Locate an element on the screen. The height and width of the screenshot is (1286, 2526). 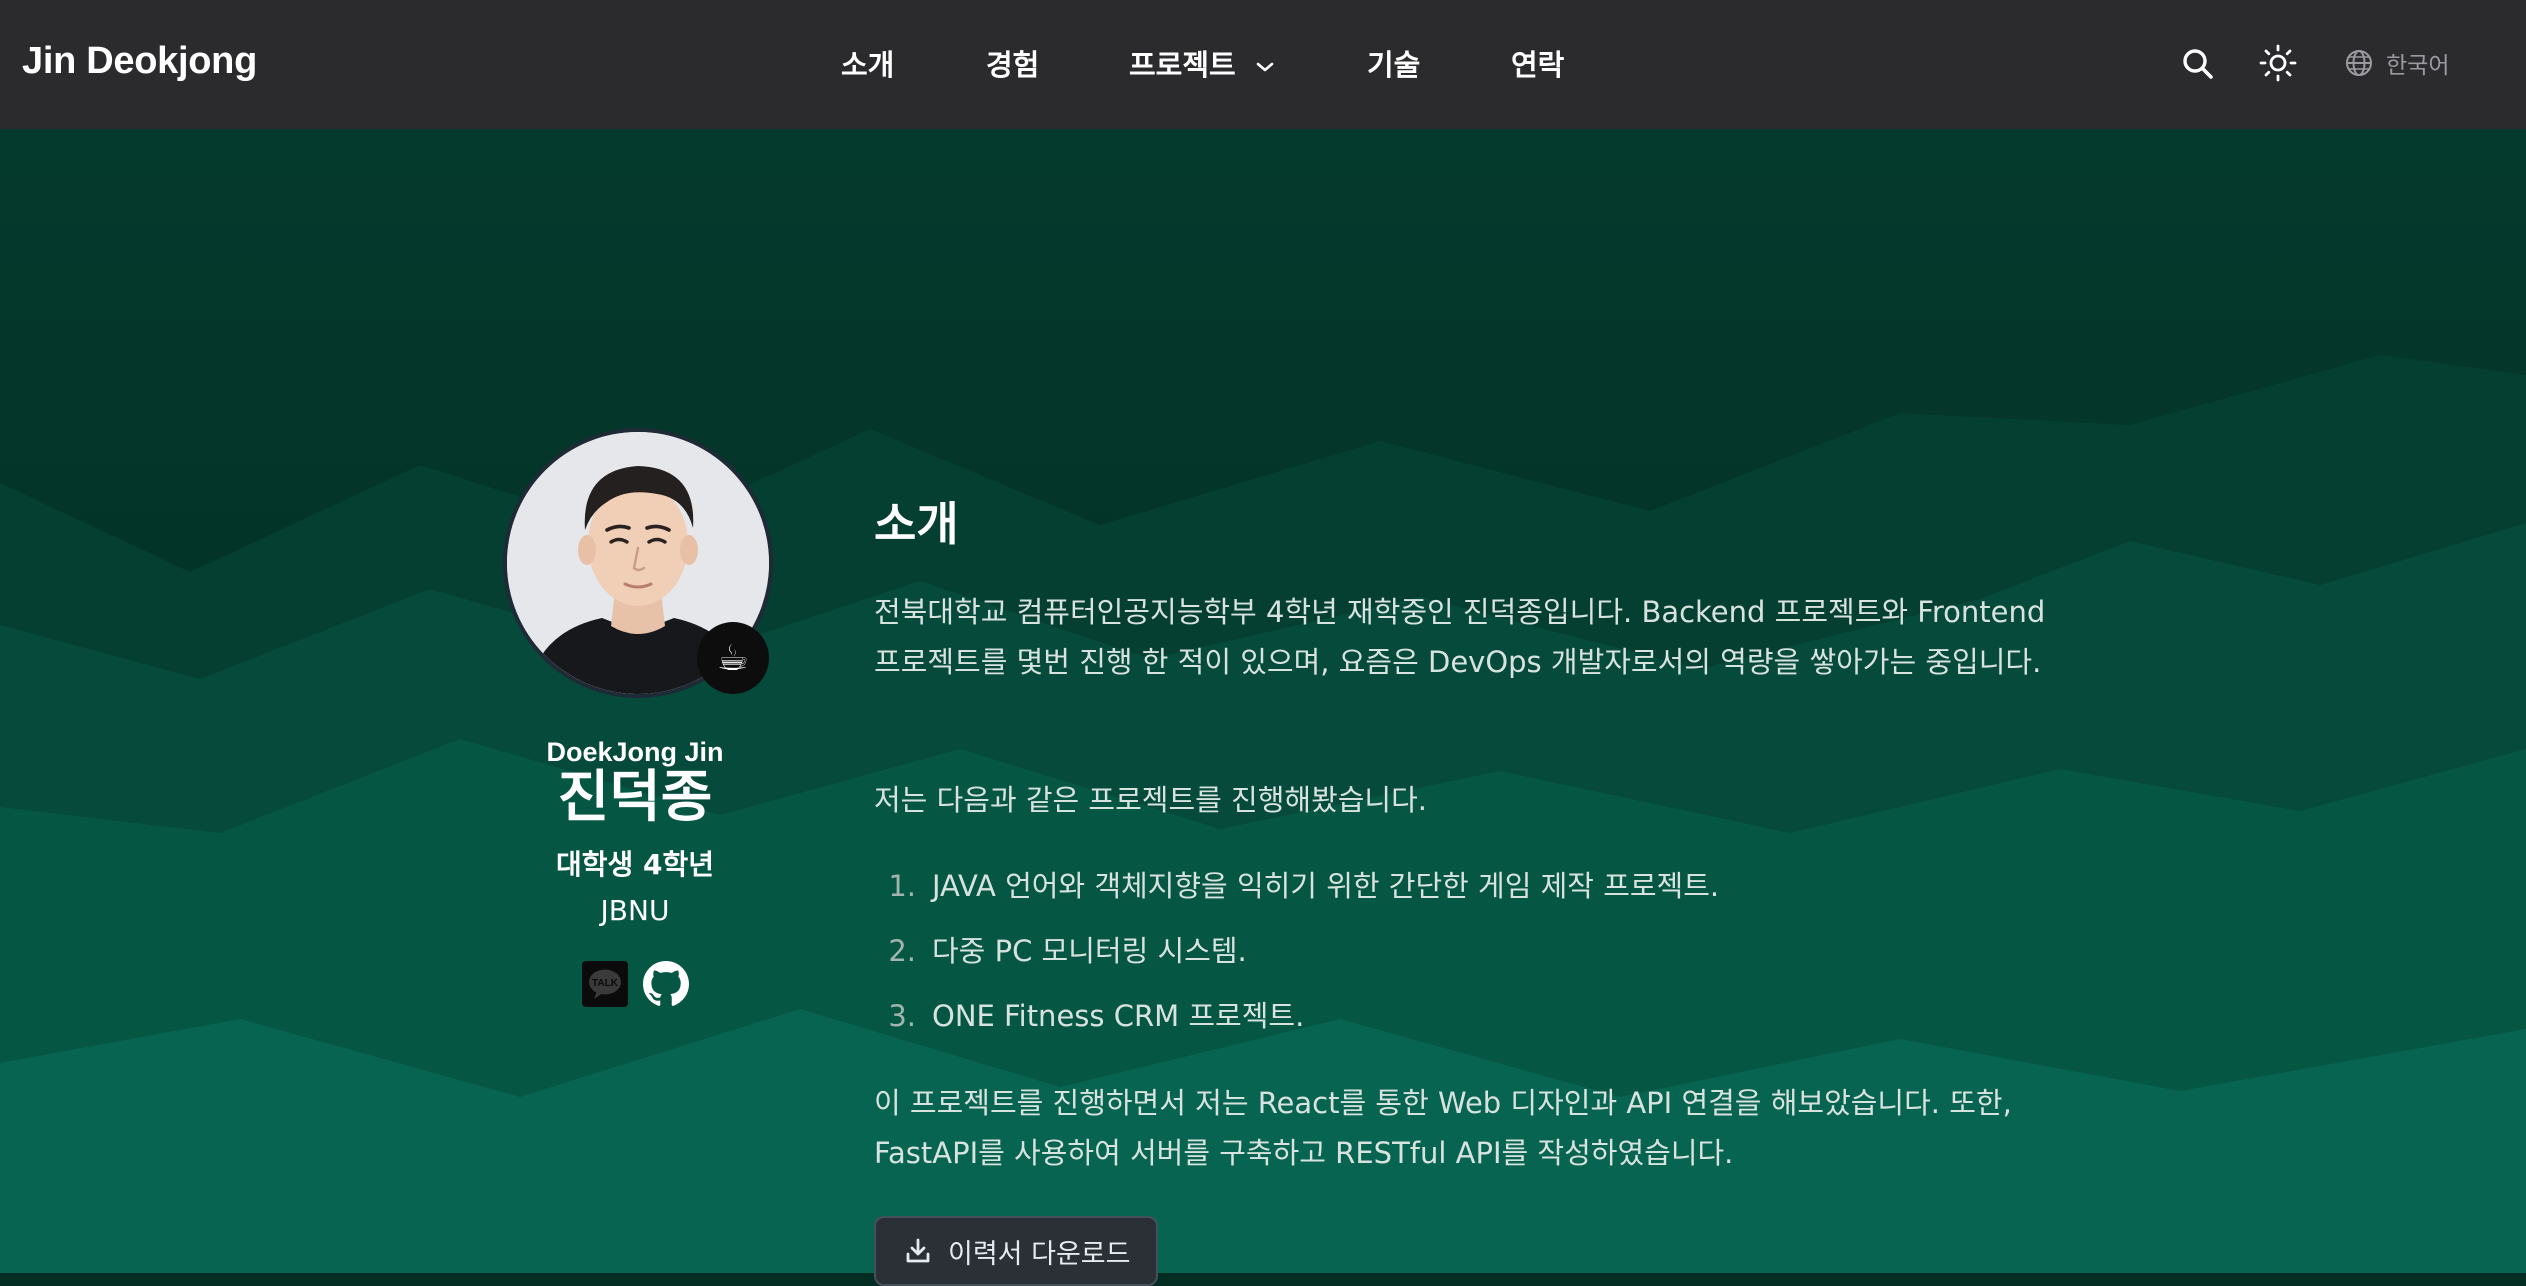
list-item: 1. JAVA 언어와 객체지향을 익히기 위한 간단한 게임 제작 프로젝트. is located at coordinates (1464, 893).